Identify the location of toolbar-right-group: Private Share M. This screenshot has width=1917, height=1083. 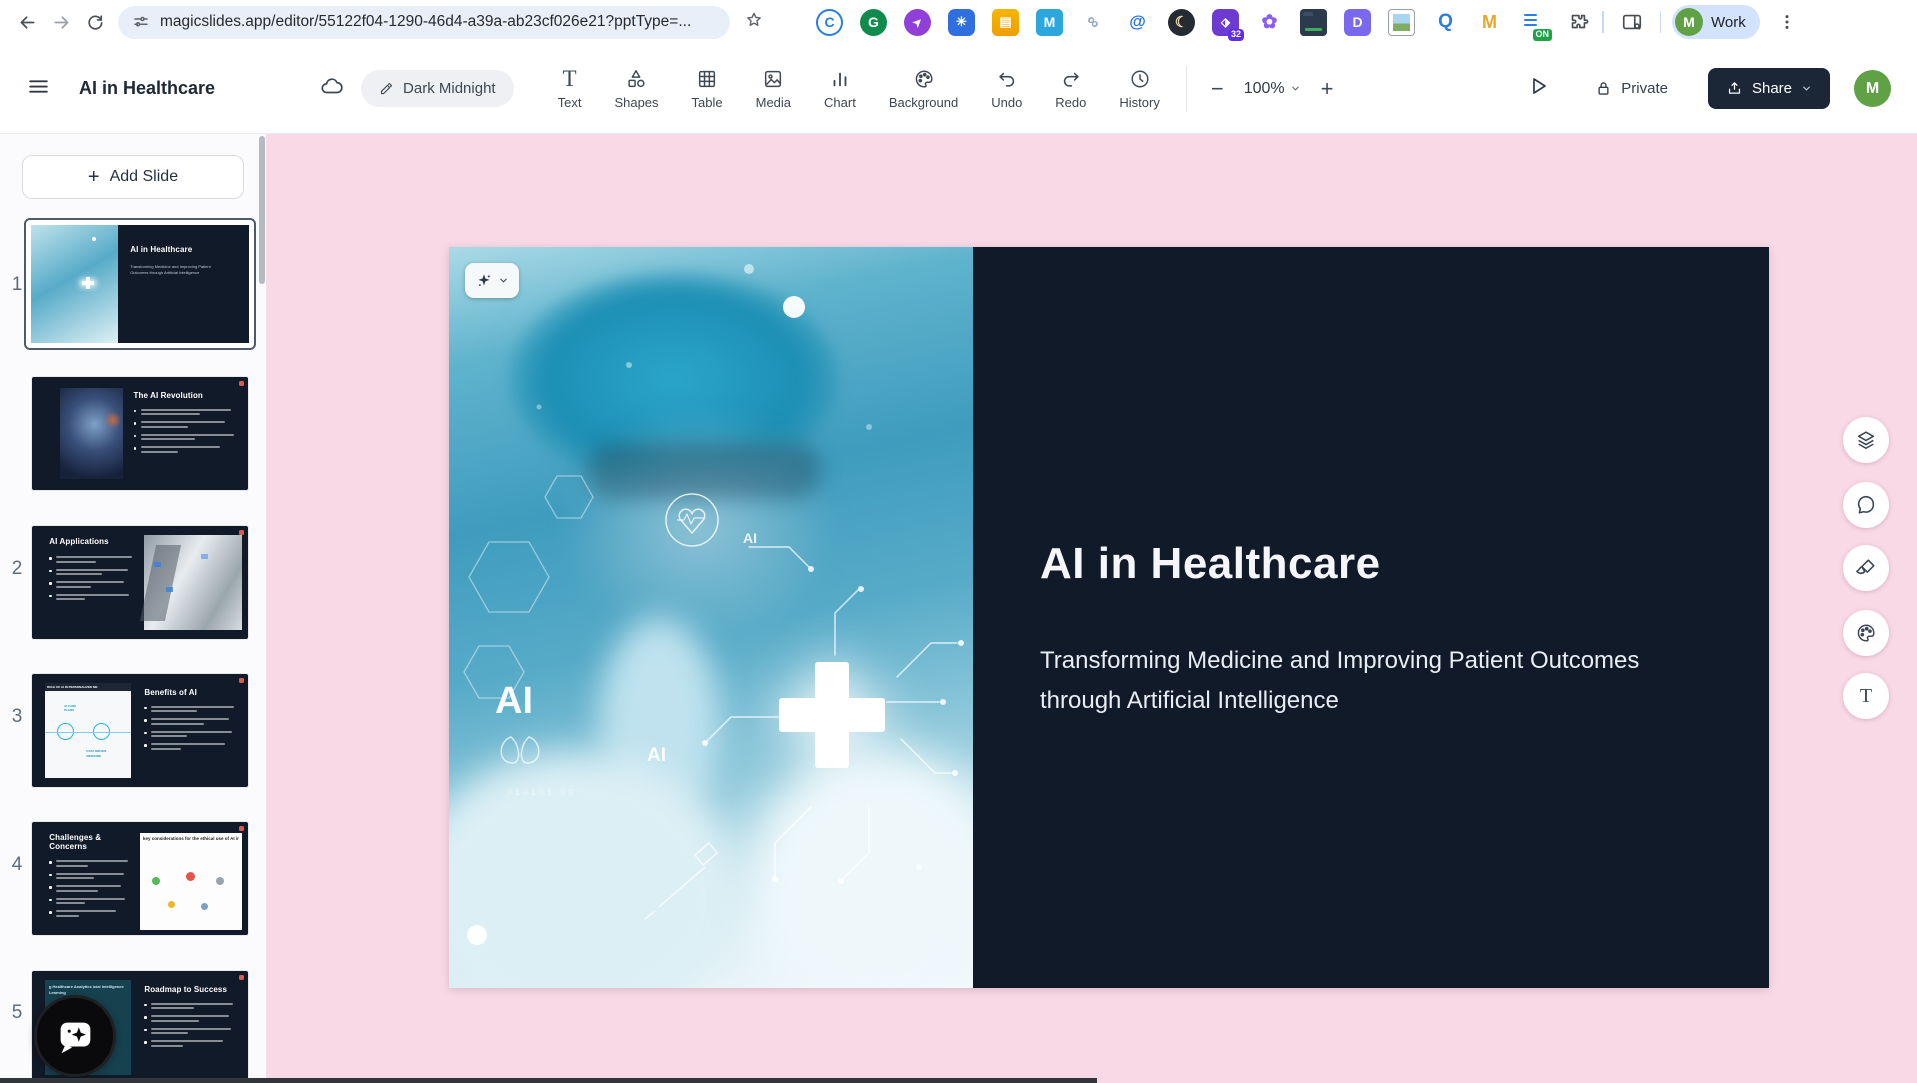
(1708, 88).